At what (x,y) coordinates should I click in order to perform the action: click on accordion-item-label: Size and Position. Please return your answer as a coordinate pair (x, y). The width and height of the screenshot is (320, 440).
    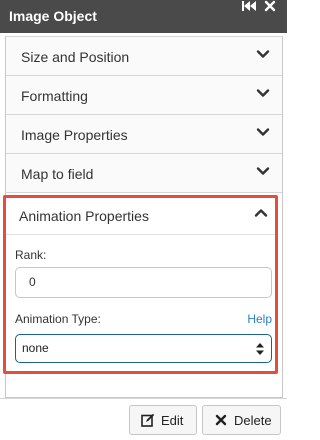
    Looking at the image, I should click on (75, 57).